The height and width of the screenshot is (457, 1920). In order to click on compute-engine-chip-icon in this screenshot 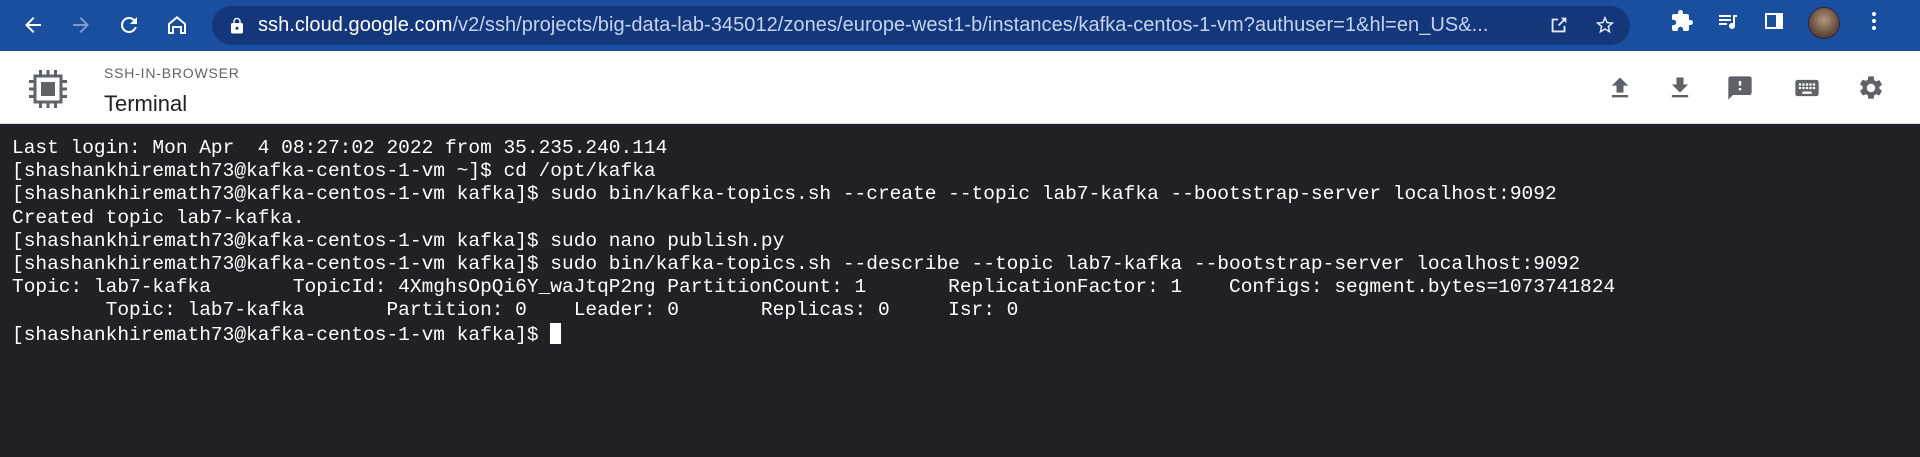, I will do `click(48, 89)`.